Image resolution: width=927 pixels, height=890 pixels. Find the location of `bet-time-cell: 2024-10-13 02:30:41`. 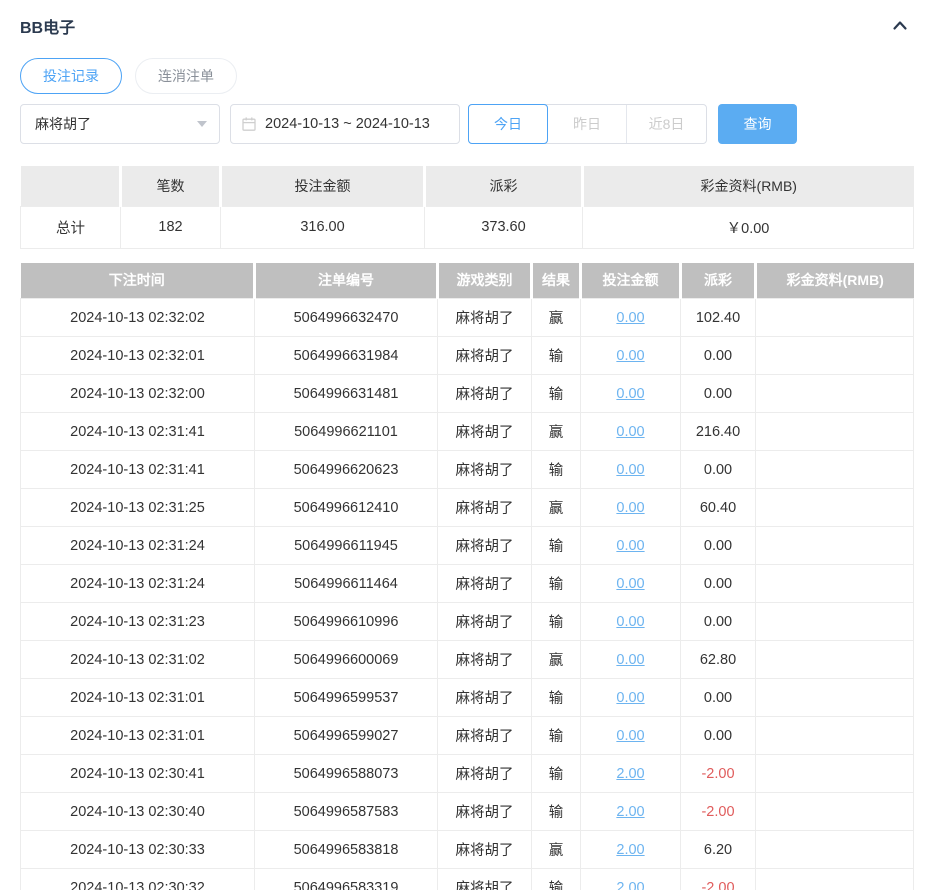

bet-time-cell: 2024-10-13 02:30:41 is located at coordinates (137, 773).